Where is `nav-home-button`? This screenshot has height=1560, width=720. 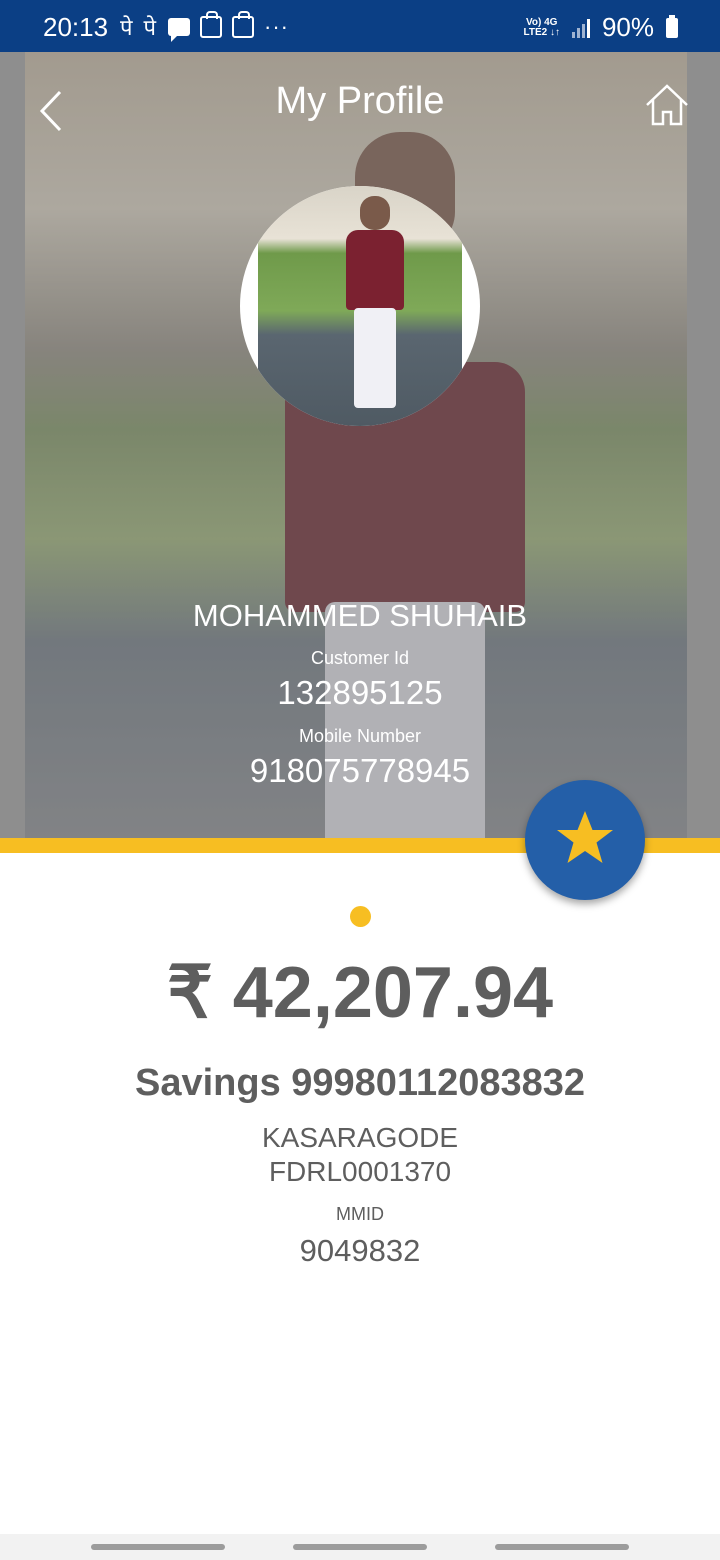
nav-home-button is located at coordinates (360, 1547).